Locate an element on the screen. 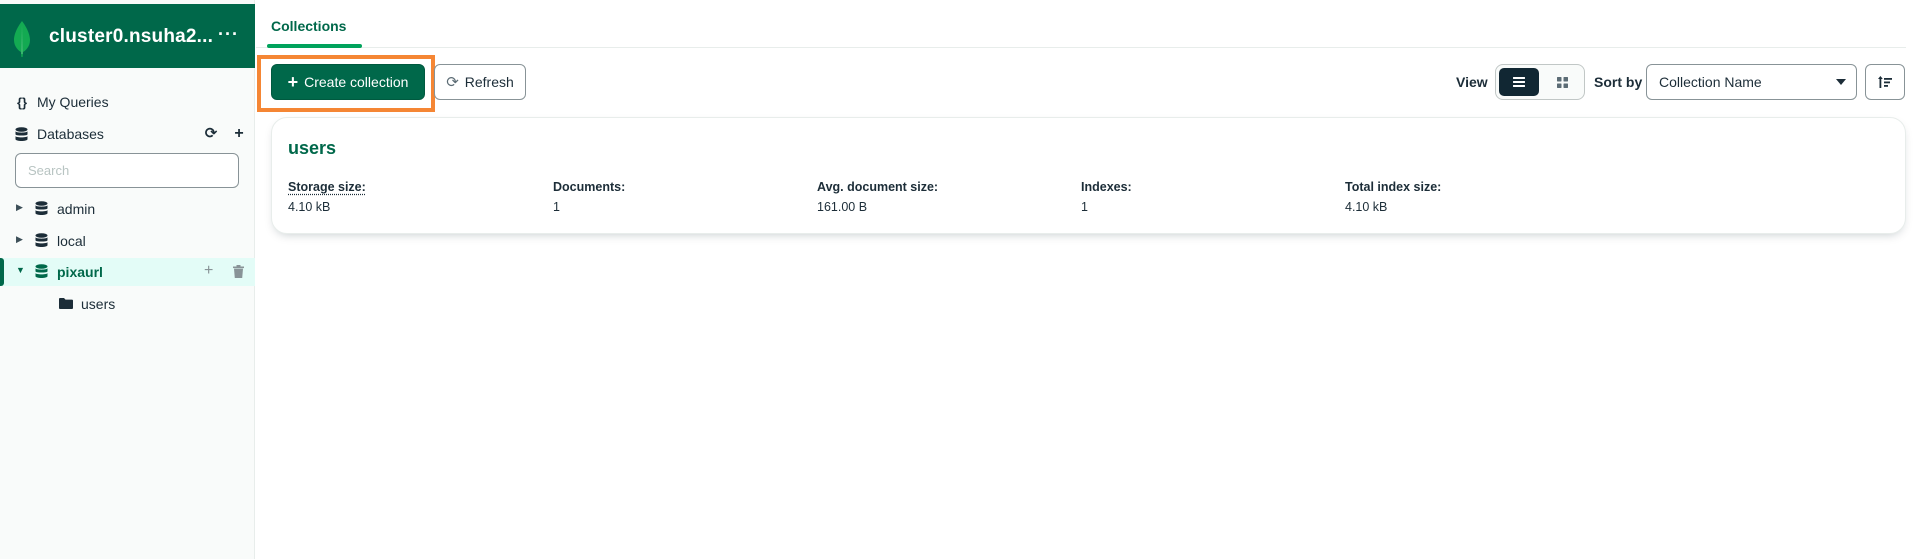  database-item-pixaurl: ▼ pixaurl + is located at coordinates (127, 272).